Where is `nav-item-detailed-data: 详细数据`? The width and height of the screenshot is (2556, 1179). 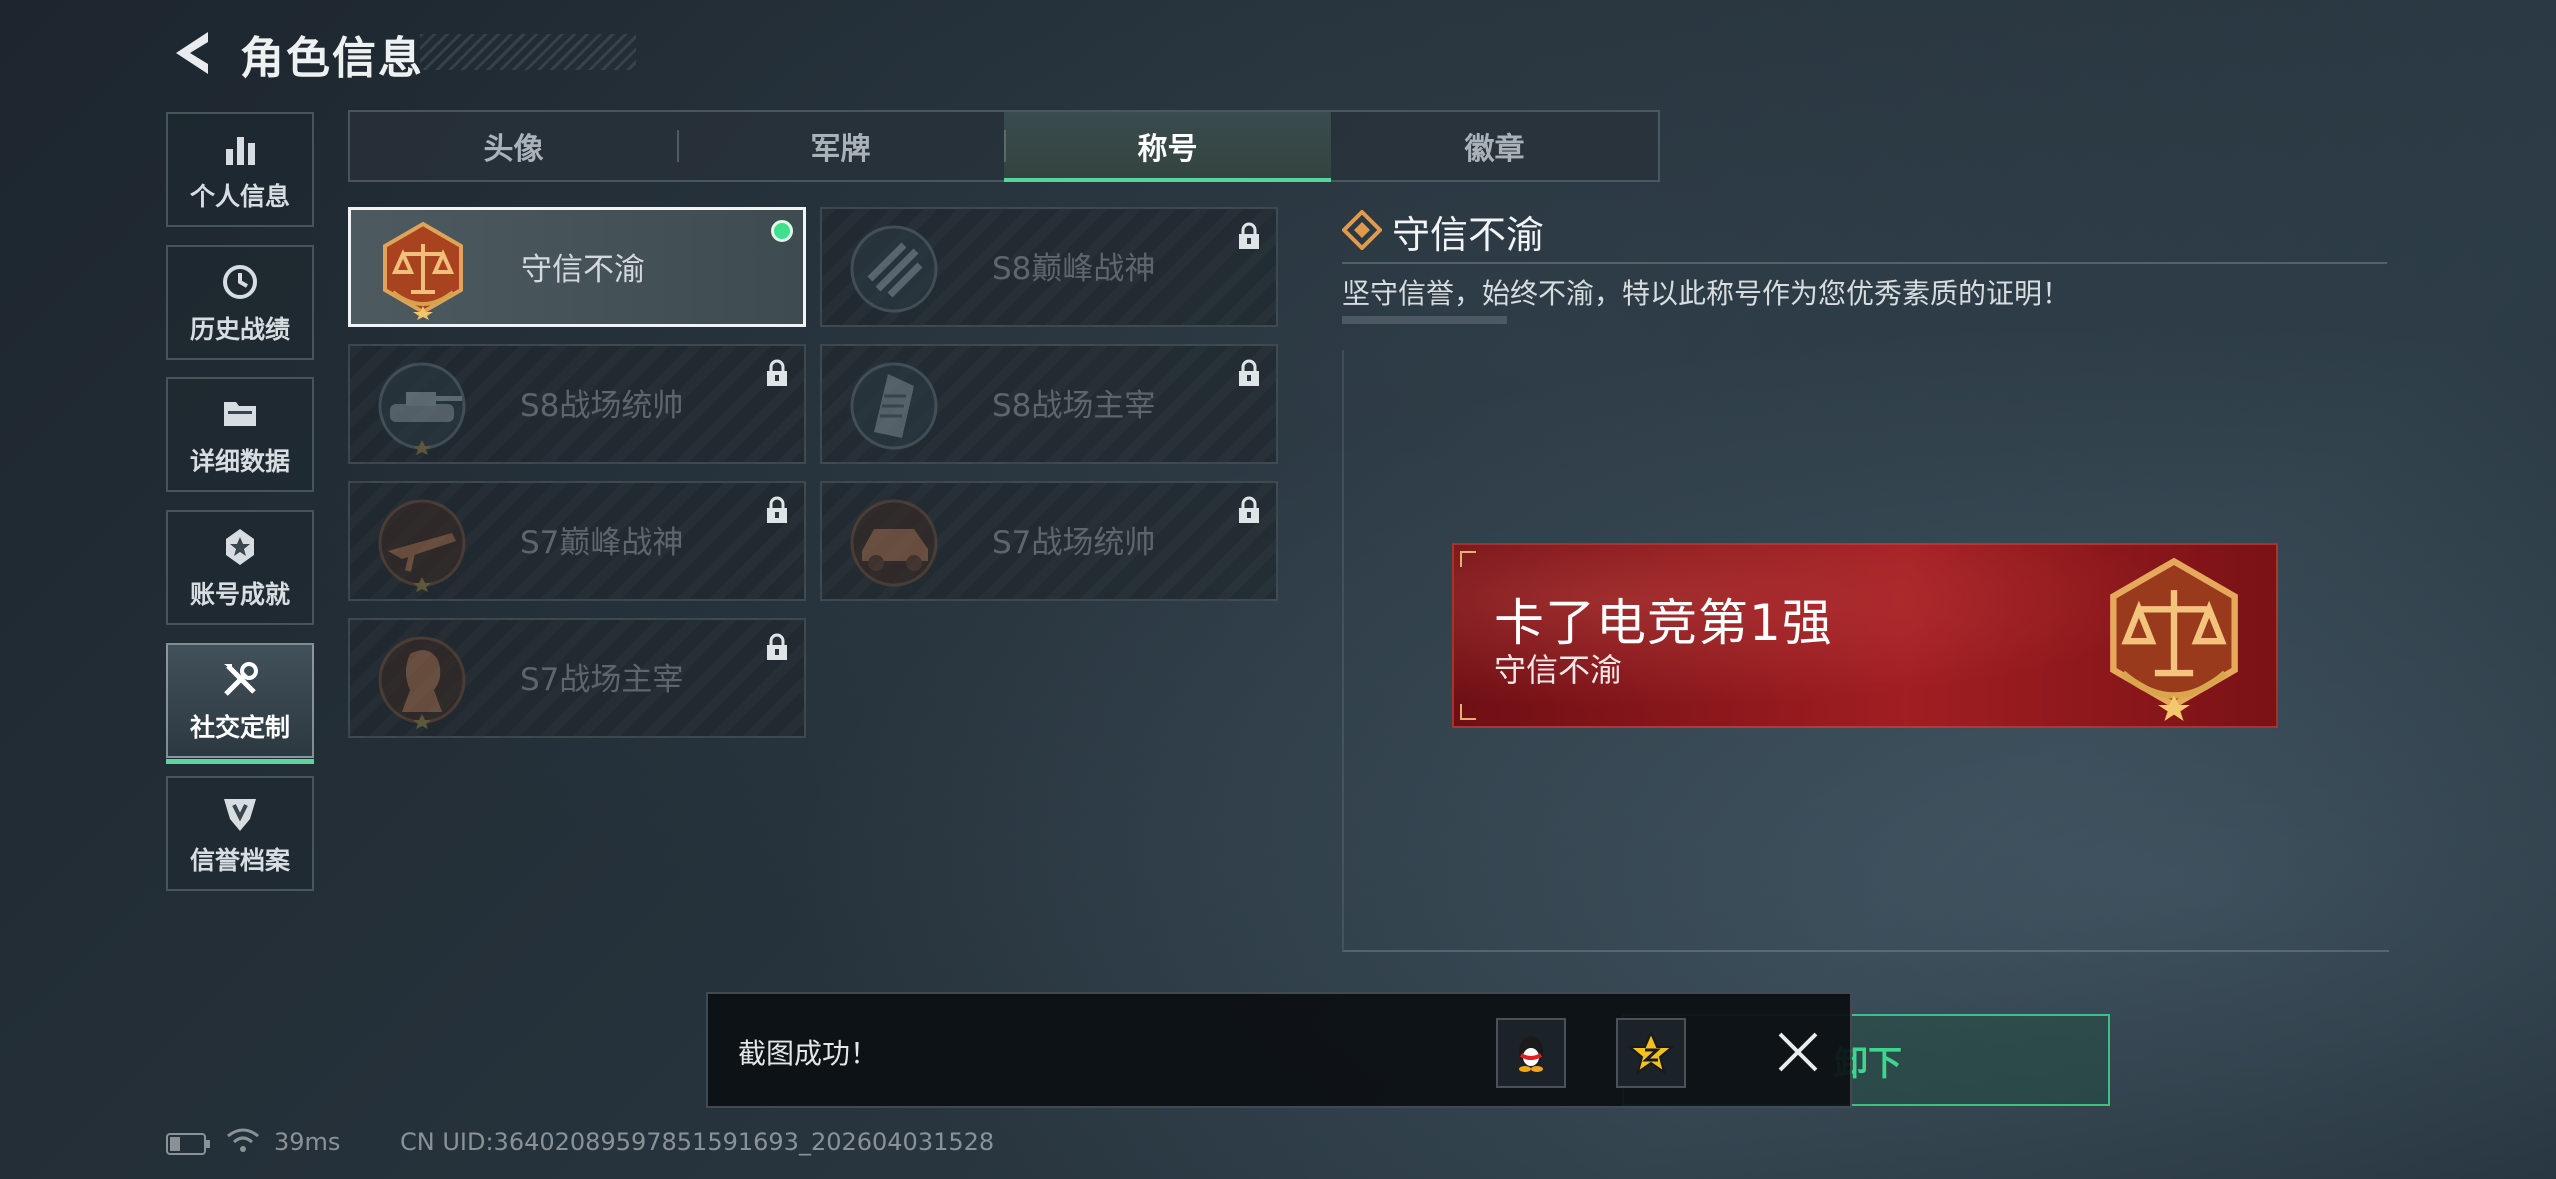 nav-item-detailed-data: 详细数据 is located at coordinates (240, 434).